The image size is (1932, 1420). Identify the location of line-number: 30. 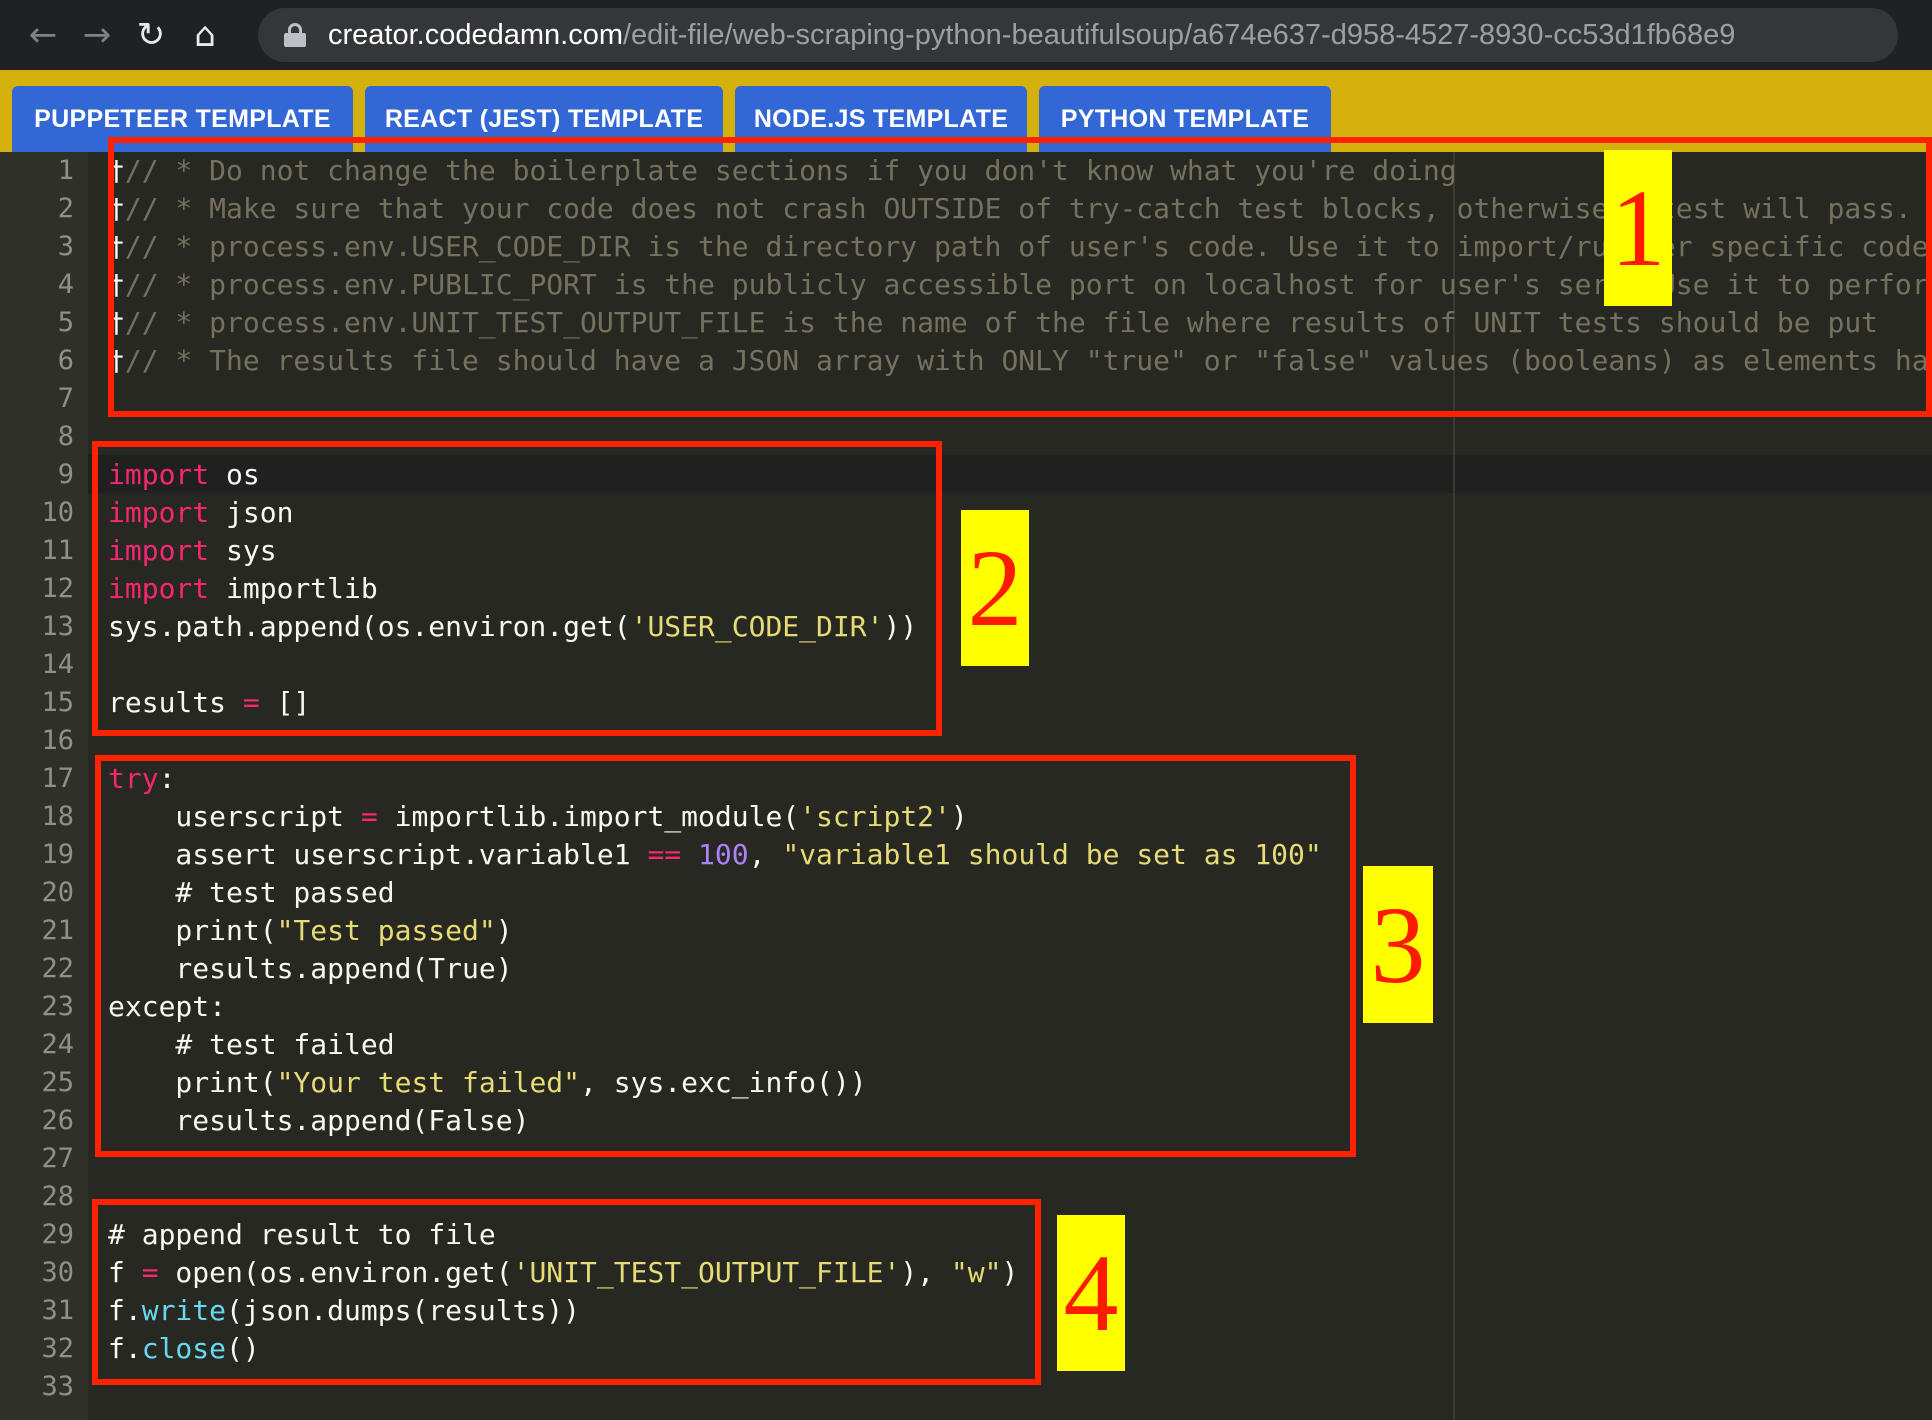
(57, 1272).